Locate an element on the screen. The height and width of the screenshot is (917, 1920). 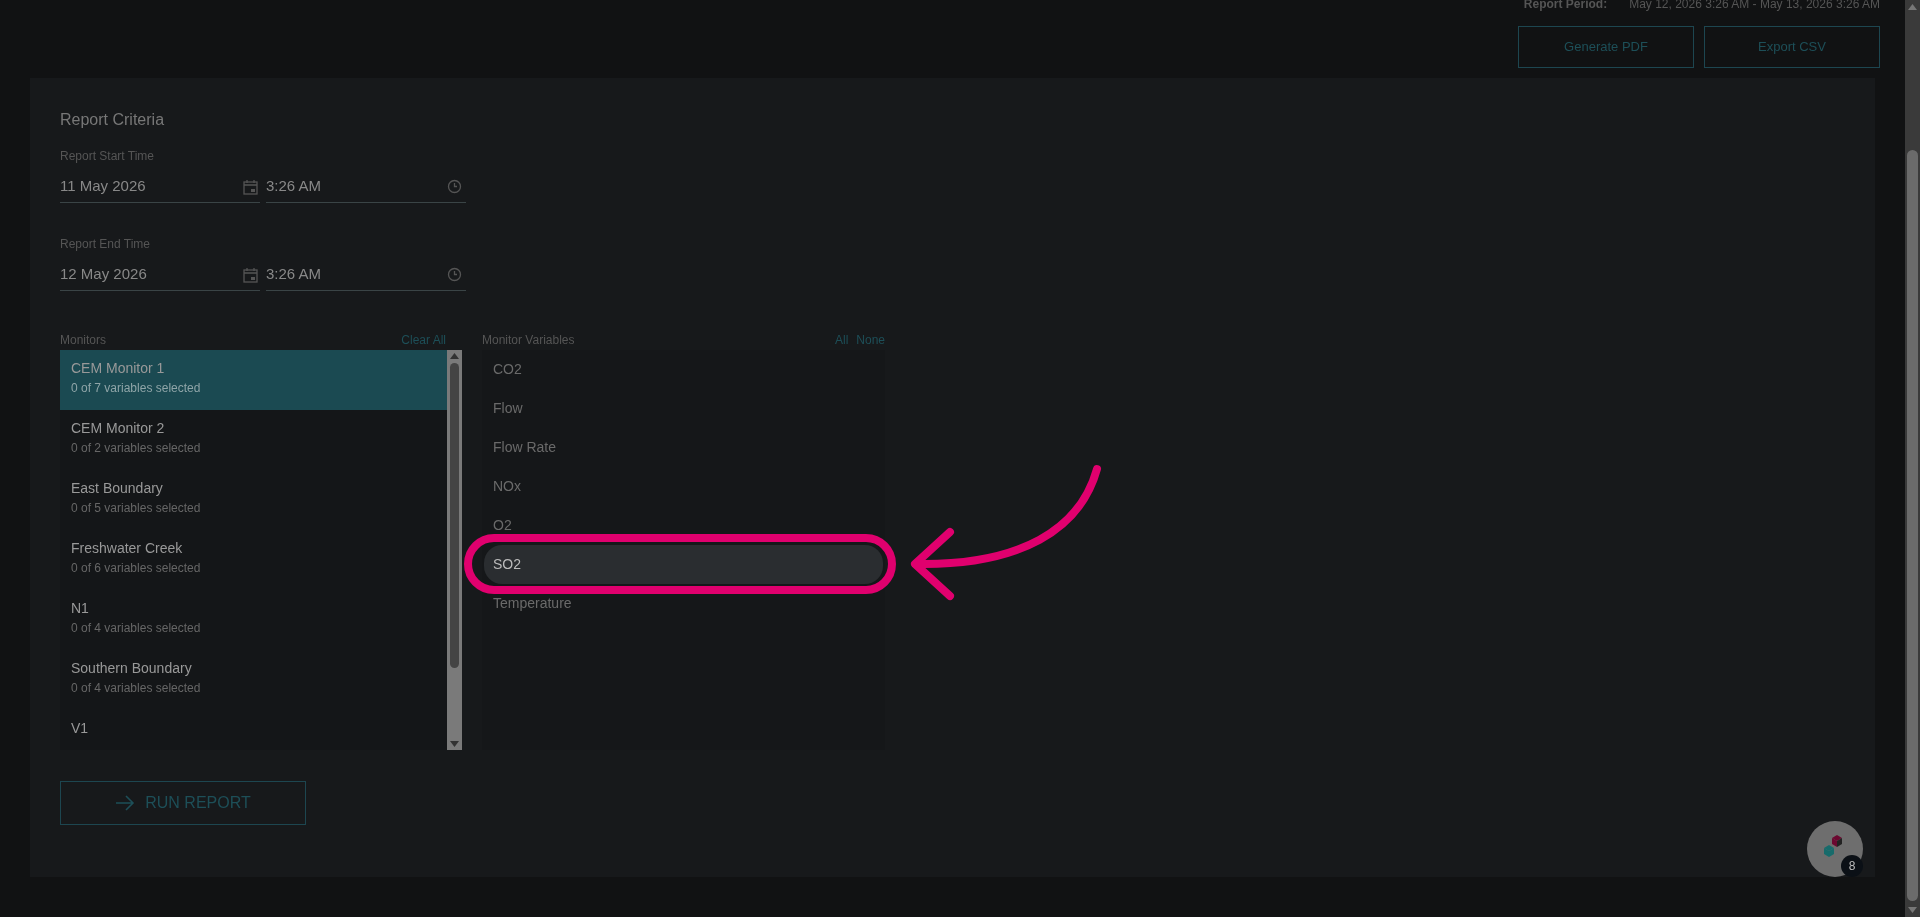
arrow-right-icon is located at coordinates (125, 803).